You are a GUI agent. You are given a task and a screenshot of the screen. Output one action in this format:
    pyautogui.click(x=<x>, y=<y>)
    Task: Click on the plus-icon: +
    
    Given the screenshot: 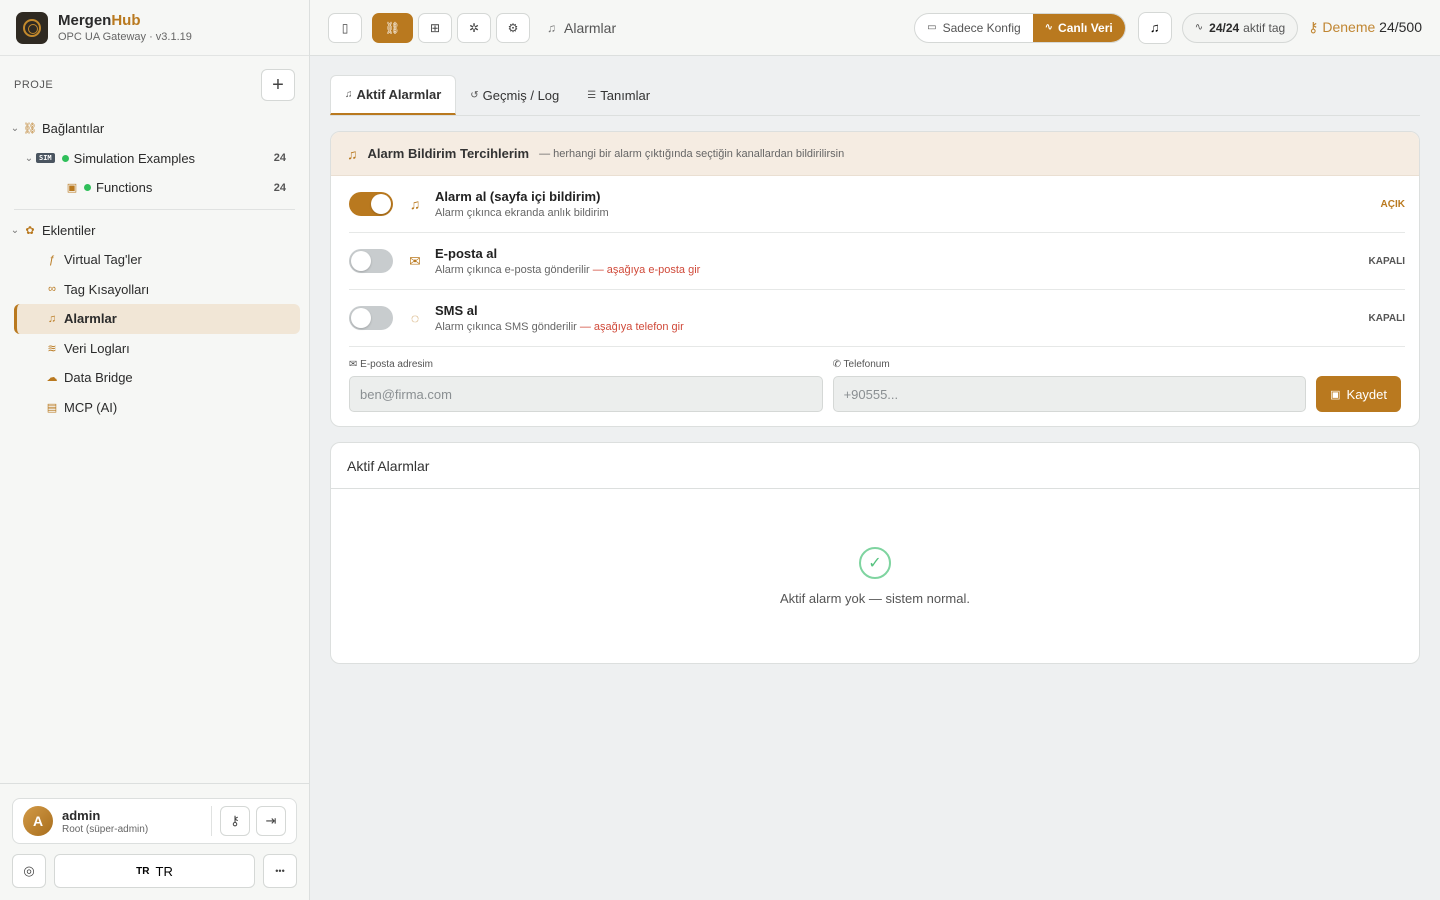 What is the action you would take?
    pyautogui.click(x=278, y=84)
    